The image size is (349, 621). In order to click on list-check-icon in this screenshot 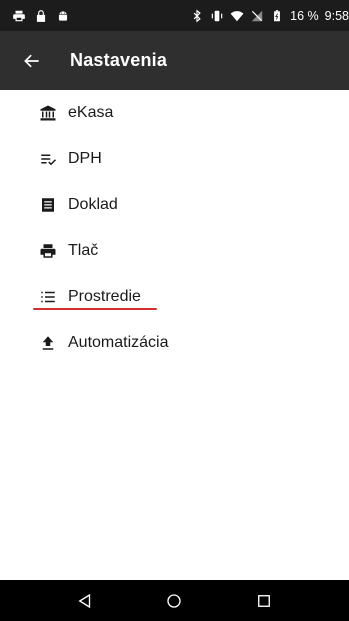, I will do `click(48, 159)`.